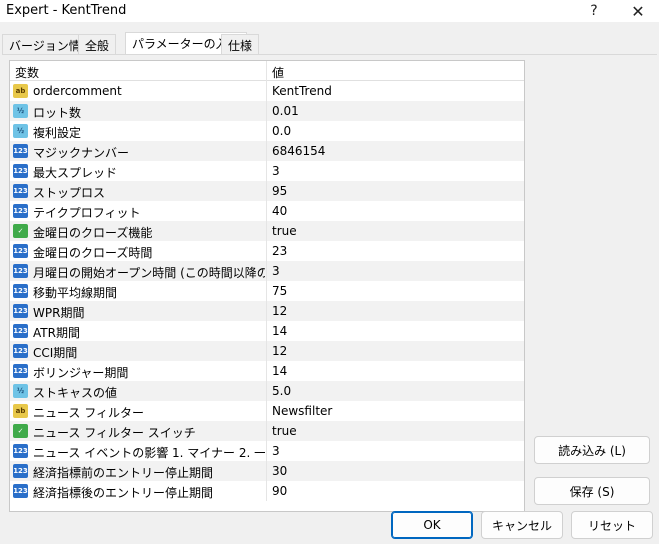  I want to click on save-button-label: 保存 (S), so click(592, 491).